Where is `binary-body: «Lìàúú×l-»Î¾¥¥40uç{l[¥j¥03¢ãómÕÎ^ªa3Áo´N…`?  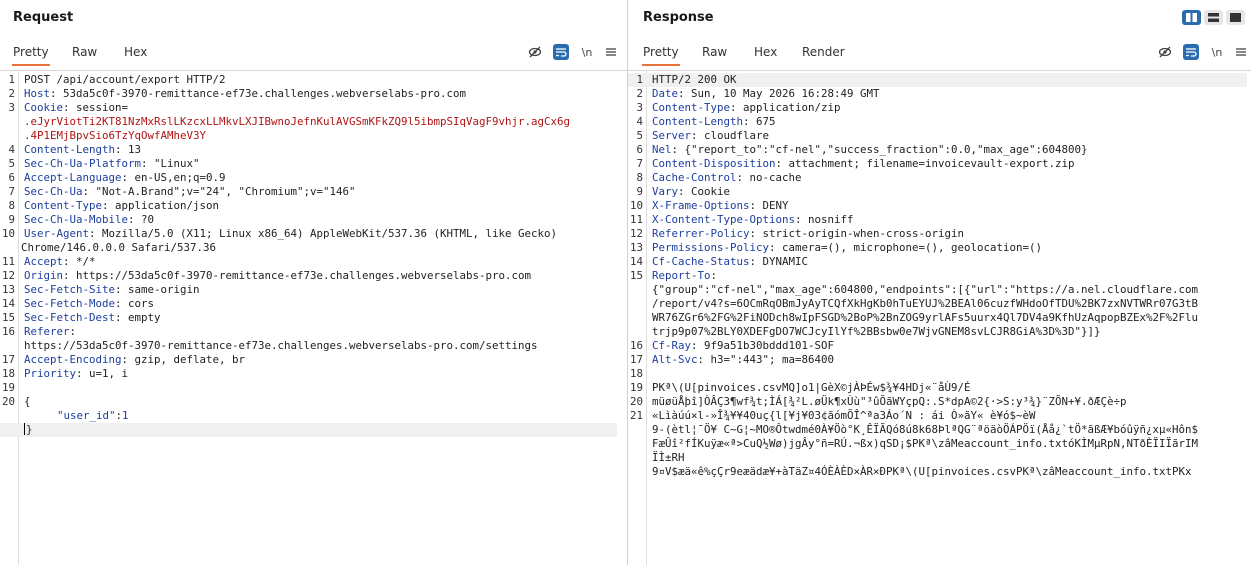
binary-body: «Lìàúú×l-»Î¾¥¥40uç{l[¥j¥03¢ãómÕÎ^ªa3Áo´N… is located at coordinates (844, 415).